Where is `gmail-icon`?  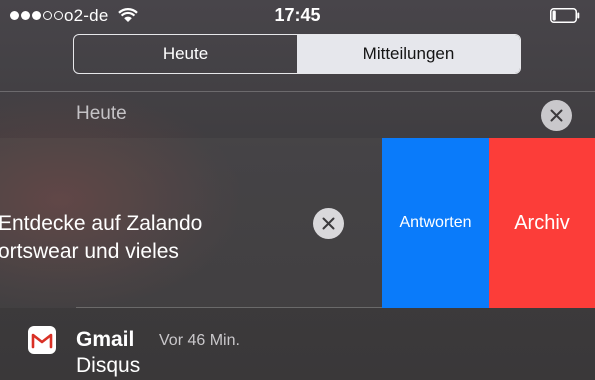
gmail-icon is located at coordinates (42, 340).